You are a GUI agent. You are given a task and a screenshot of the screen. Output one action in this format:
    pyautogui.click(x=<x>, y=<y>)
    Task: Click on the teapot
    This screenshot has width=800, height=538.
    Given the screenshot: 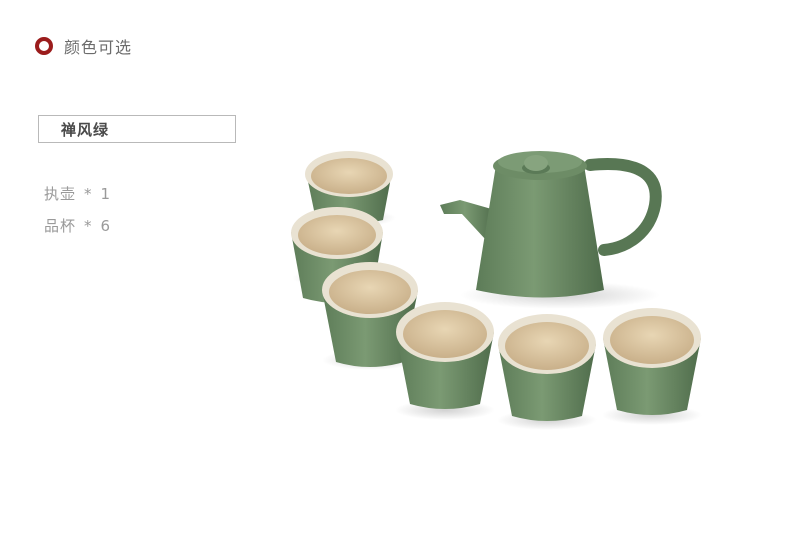 What is the action you would take?
    pyautogui.click(x=551, y=230)
    